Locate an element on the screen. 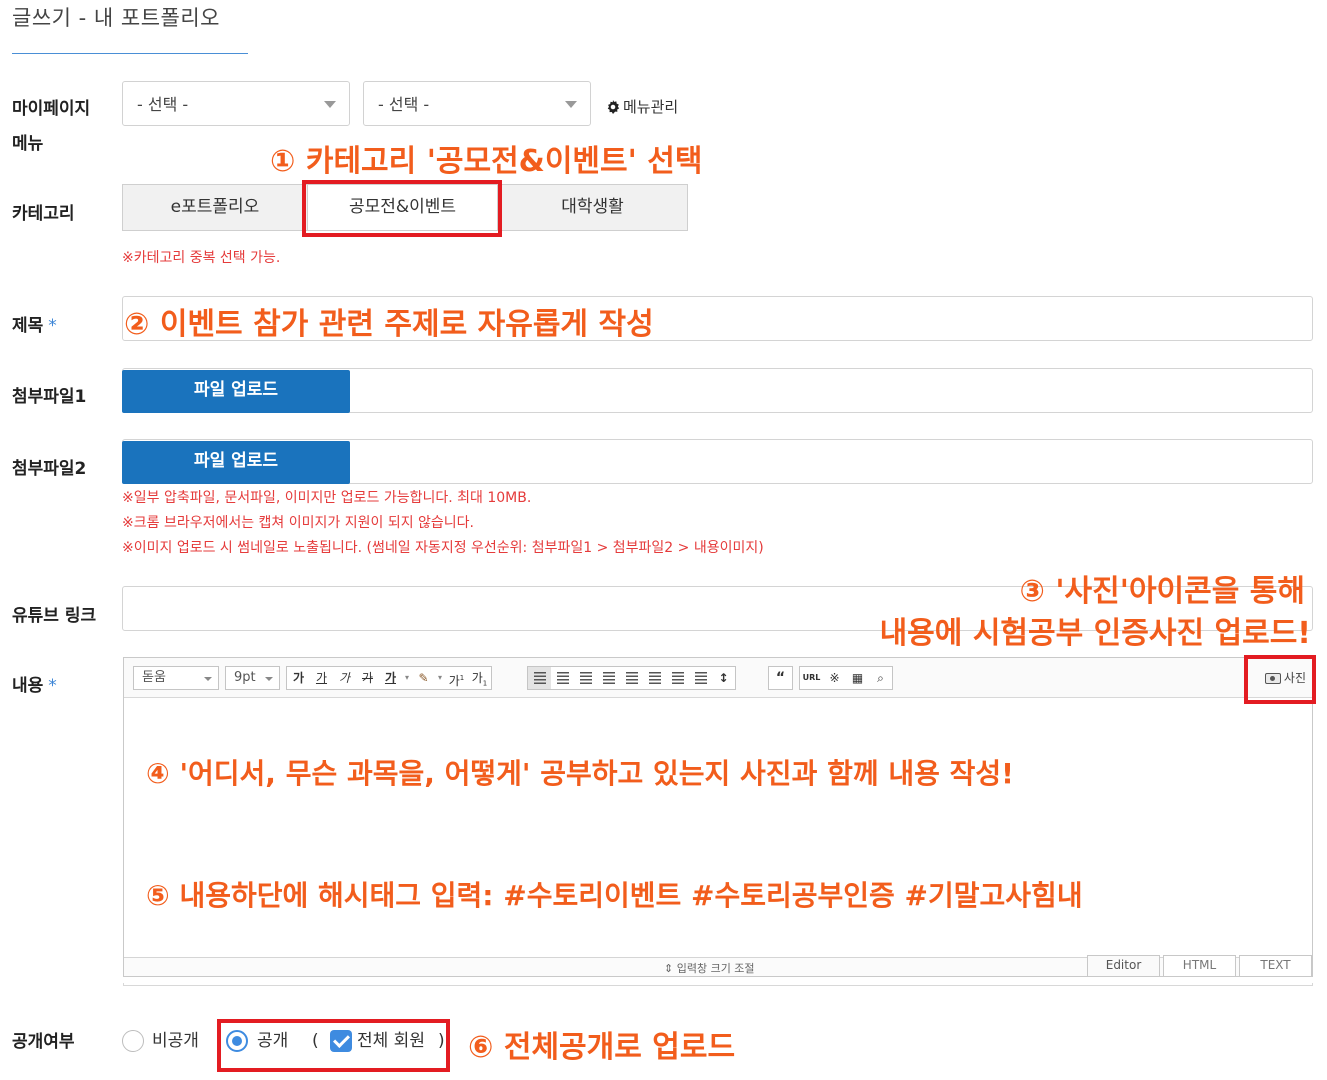 The image size is (1327, 1080). annotation-step1: ① 카테고리 '공모전&이벤트' 선택 is located at coordinates (486, 161).